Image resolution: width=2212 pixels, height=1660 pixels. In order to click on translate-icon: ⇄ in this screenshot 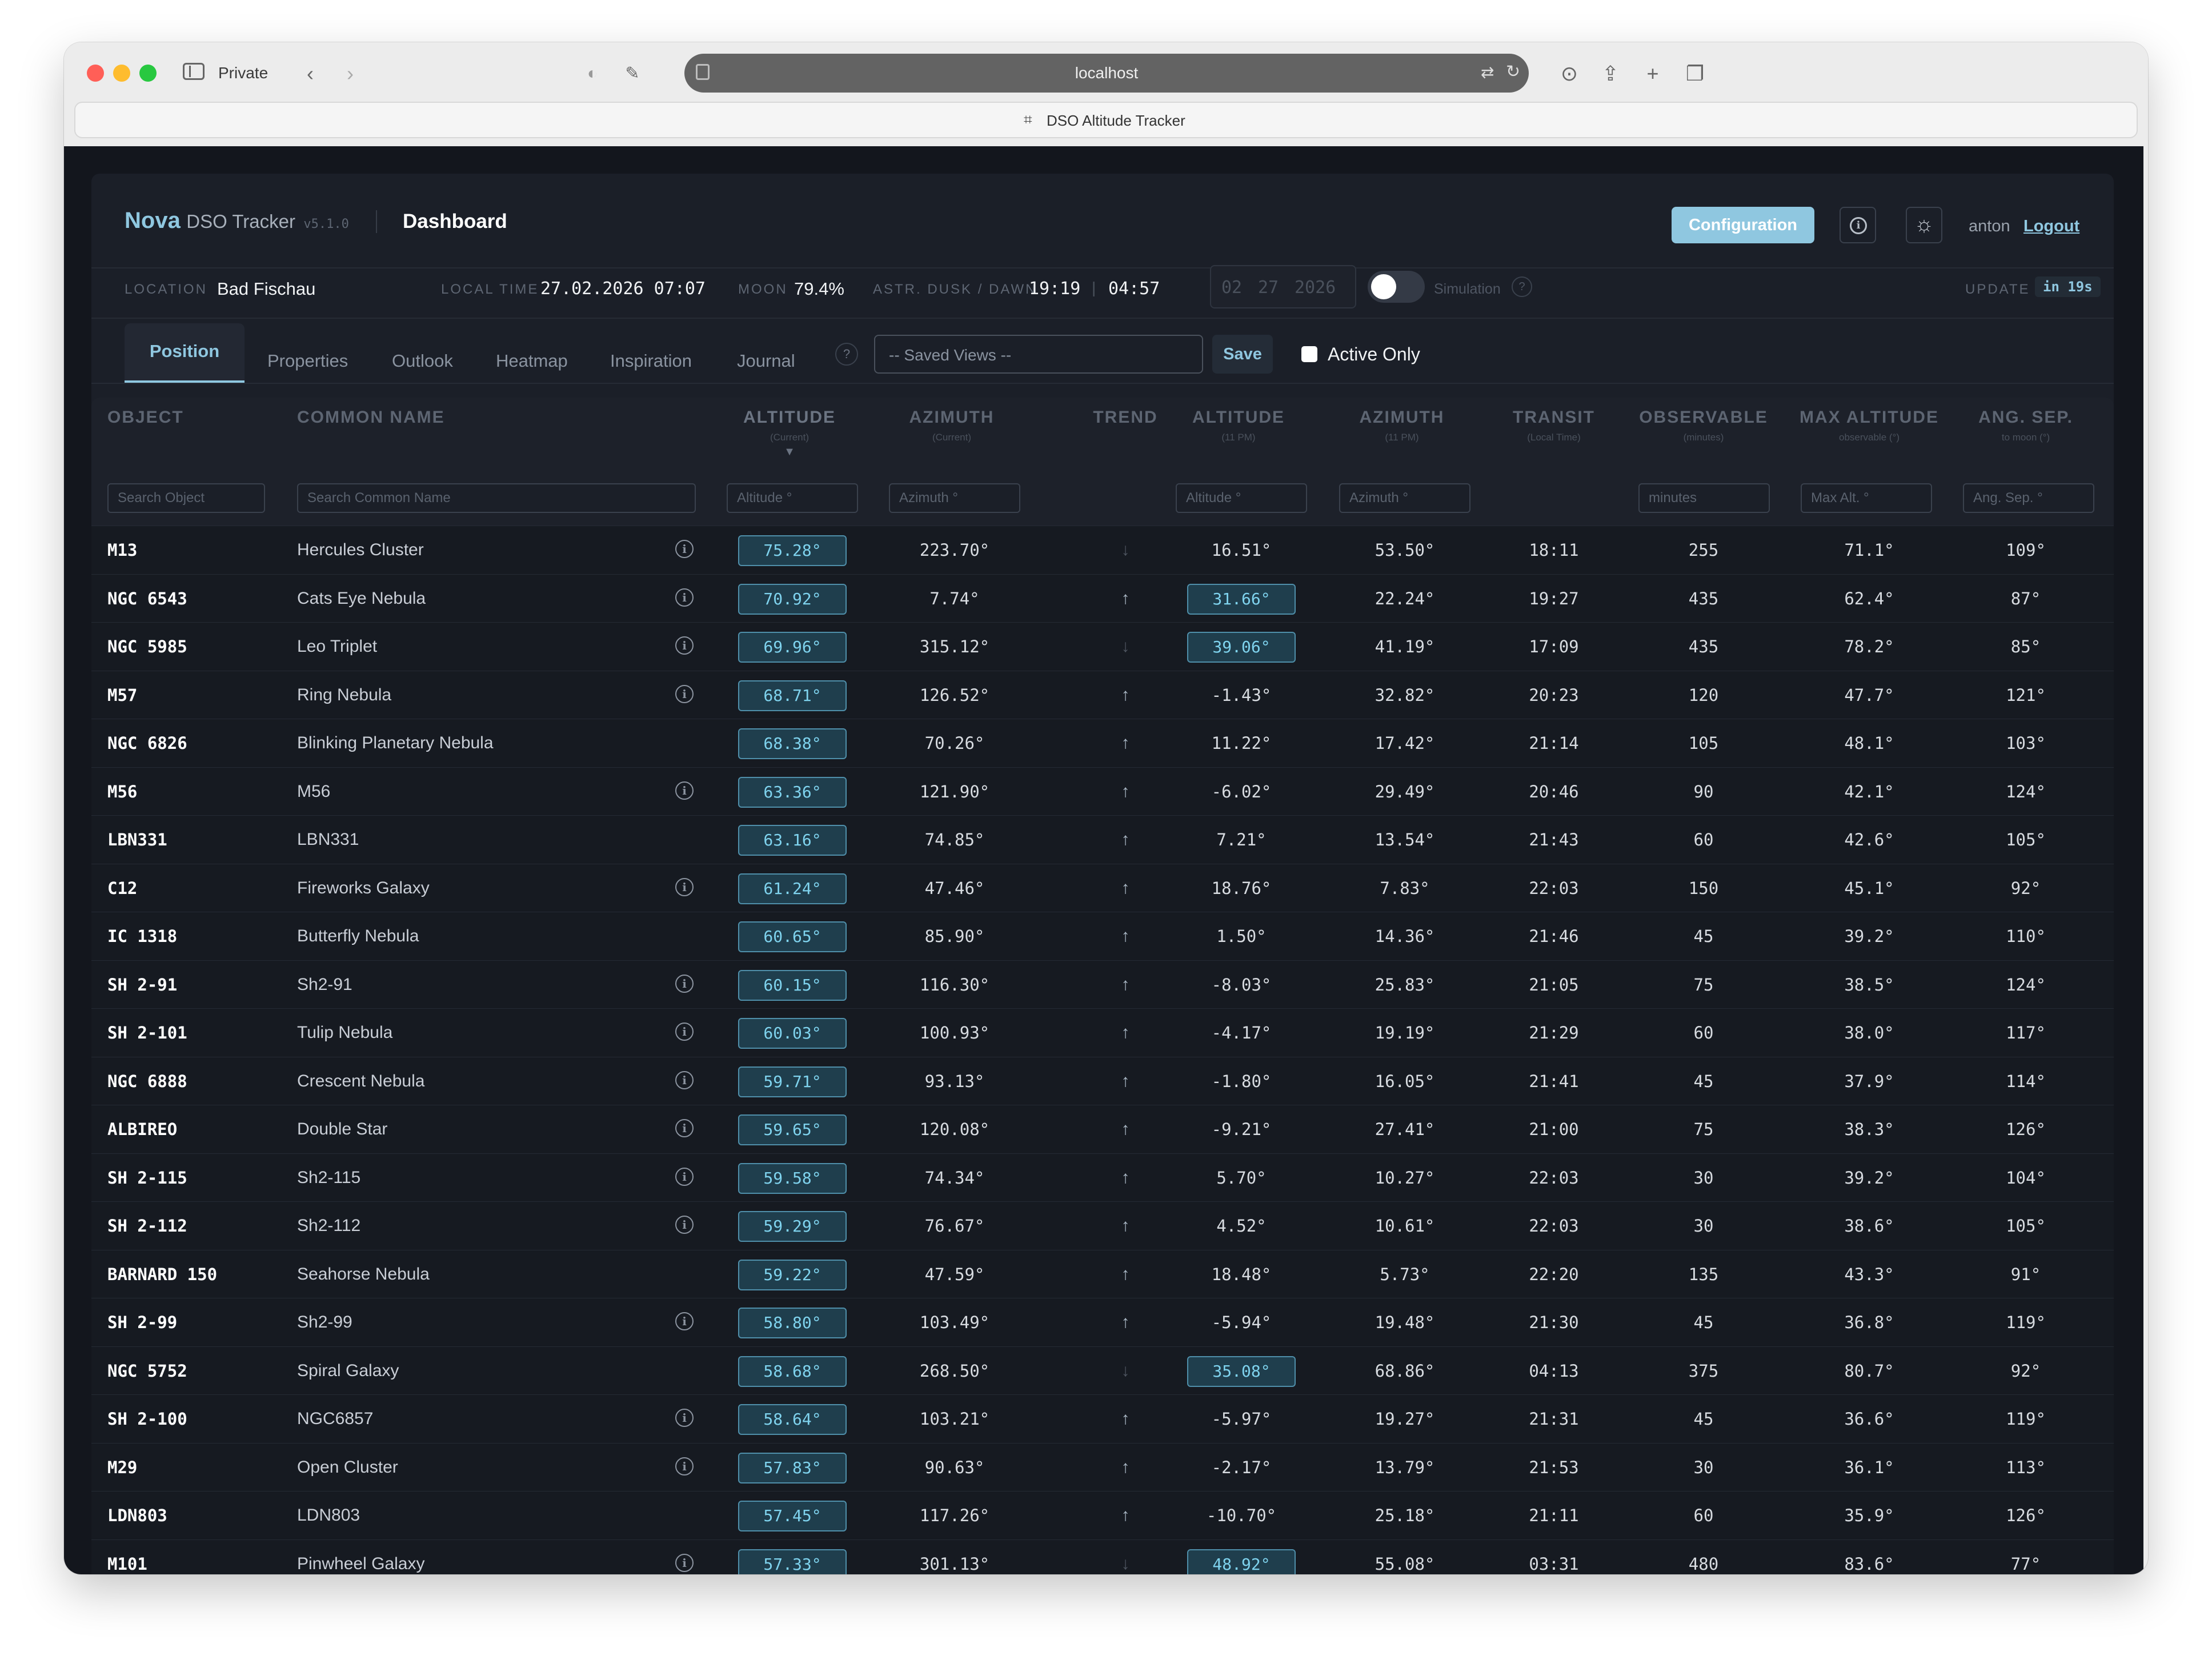, I will do `click(1487, 72)`.